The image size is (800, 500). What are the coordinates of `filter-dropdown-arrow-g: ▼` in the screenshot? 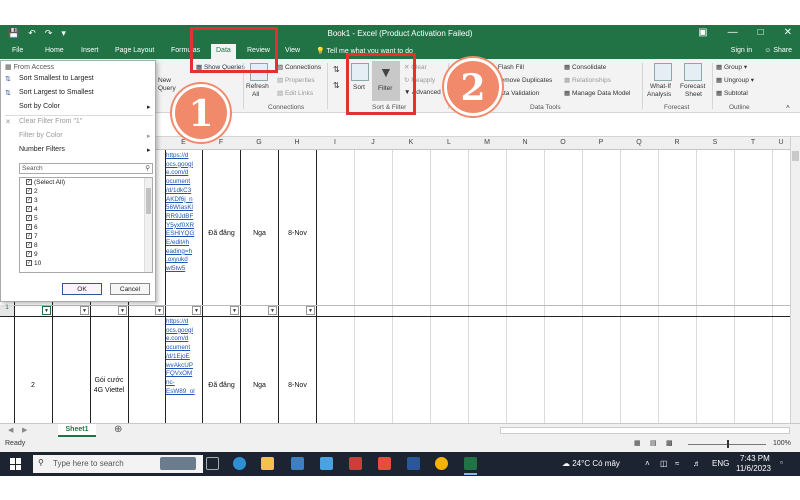 It's located at (272, 310).